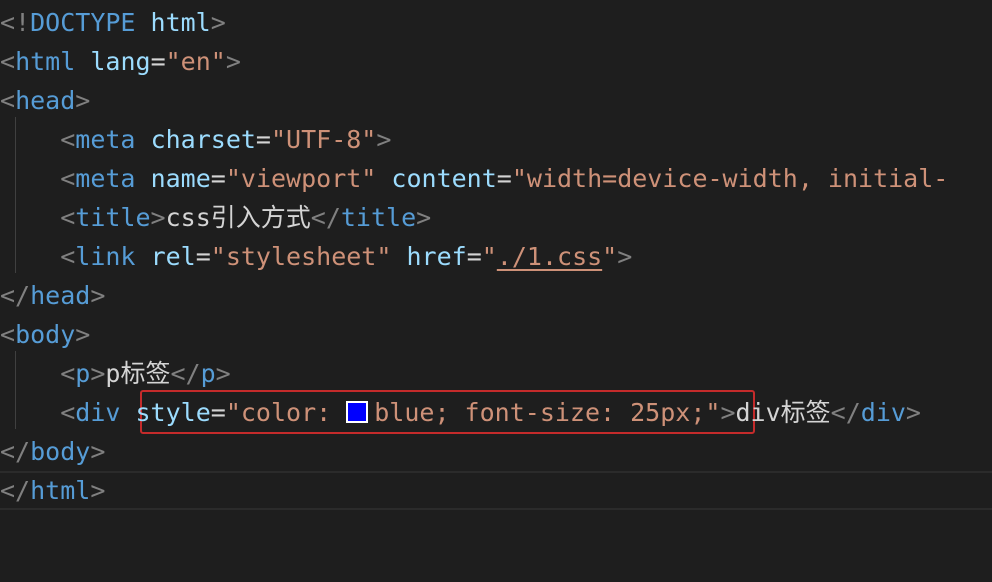  Describe the element at coordinates (549, 256) in the screenshot. I see `code-token-link: ./1.css` at that location.